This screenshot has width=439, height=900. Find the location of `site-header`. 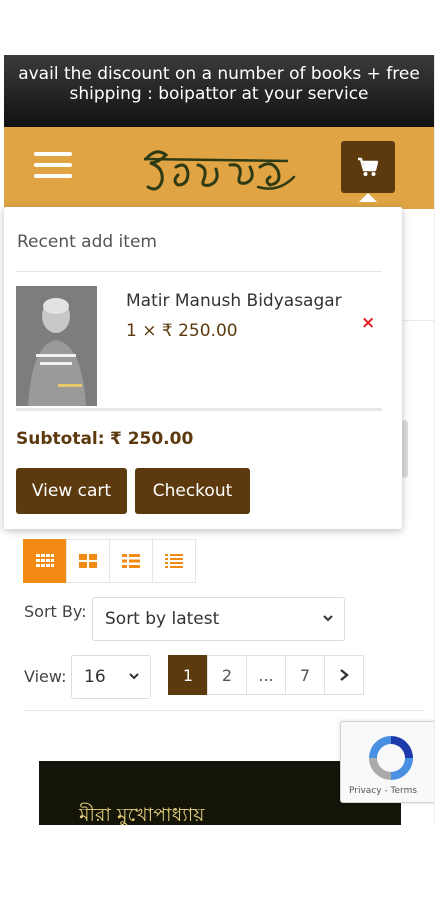

site-header is located at coordinates (219, 168).